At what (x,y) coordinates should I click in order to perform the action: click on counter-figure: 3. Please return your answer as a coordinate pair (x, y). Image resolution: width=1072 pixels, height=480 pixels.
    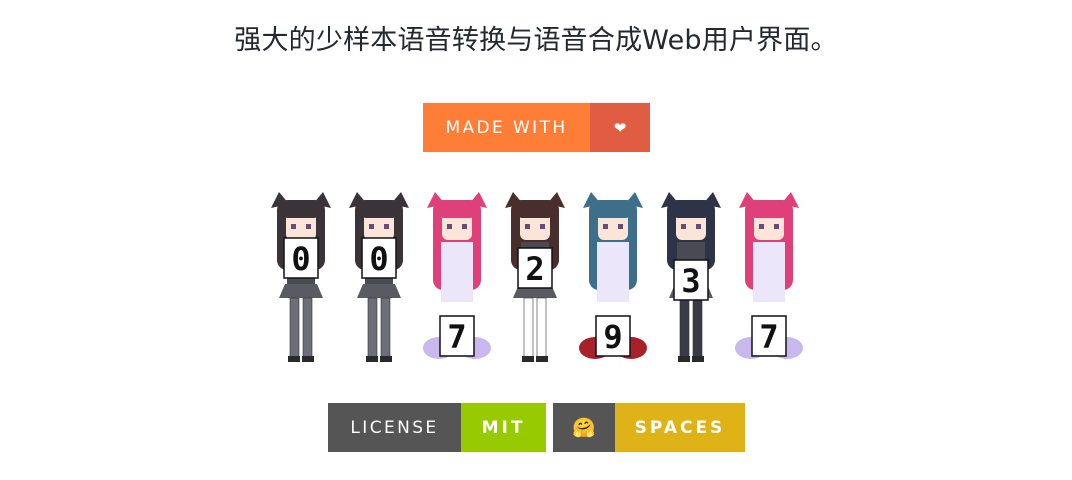
    Looking at the image, I should click on (691, 277).